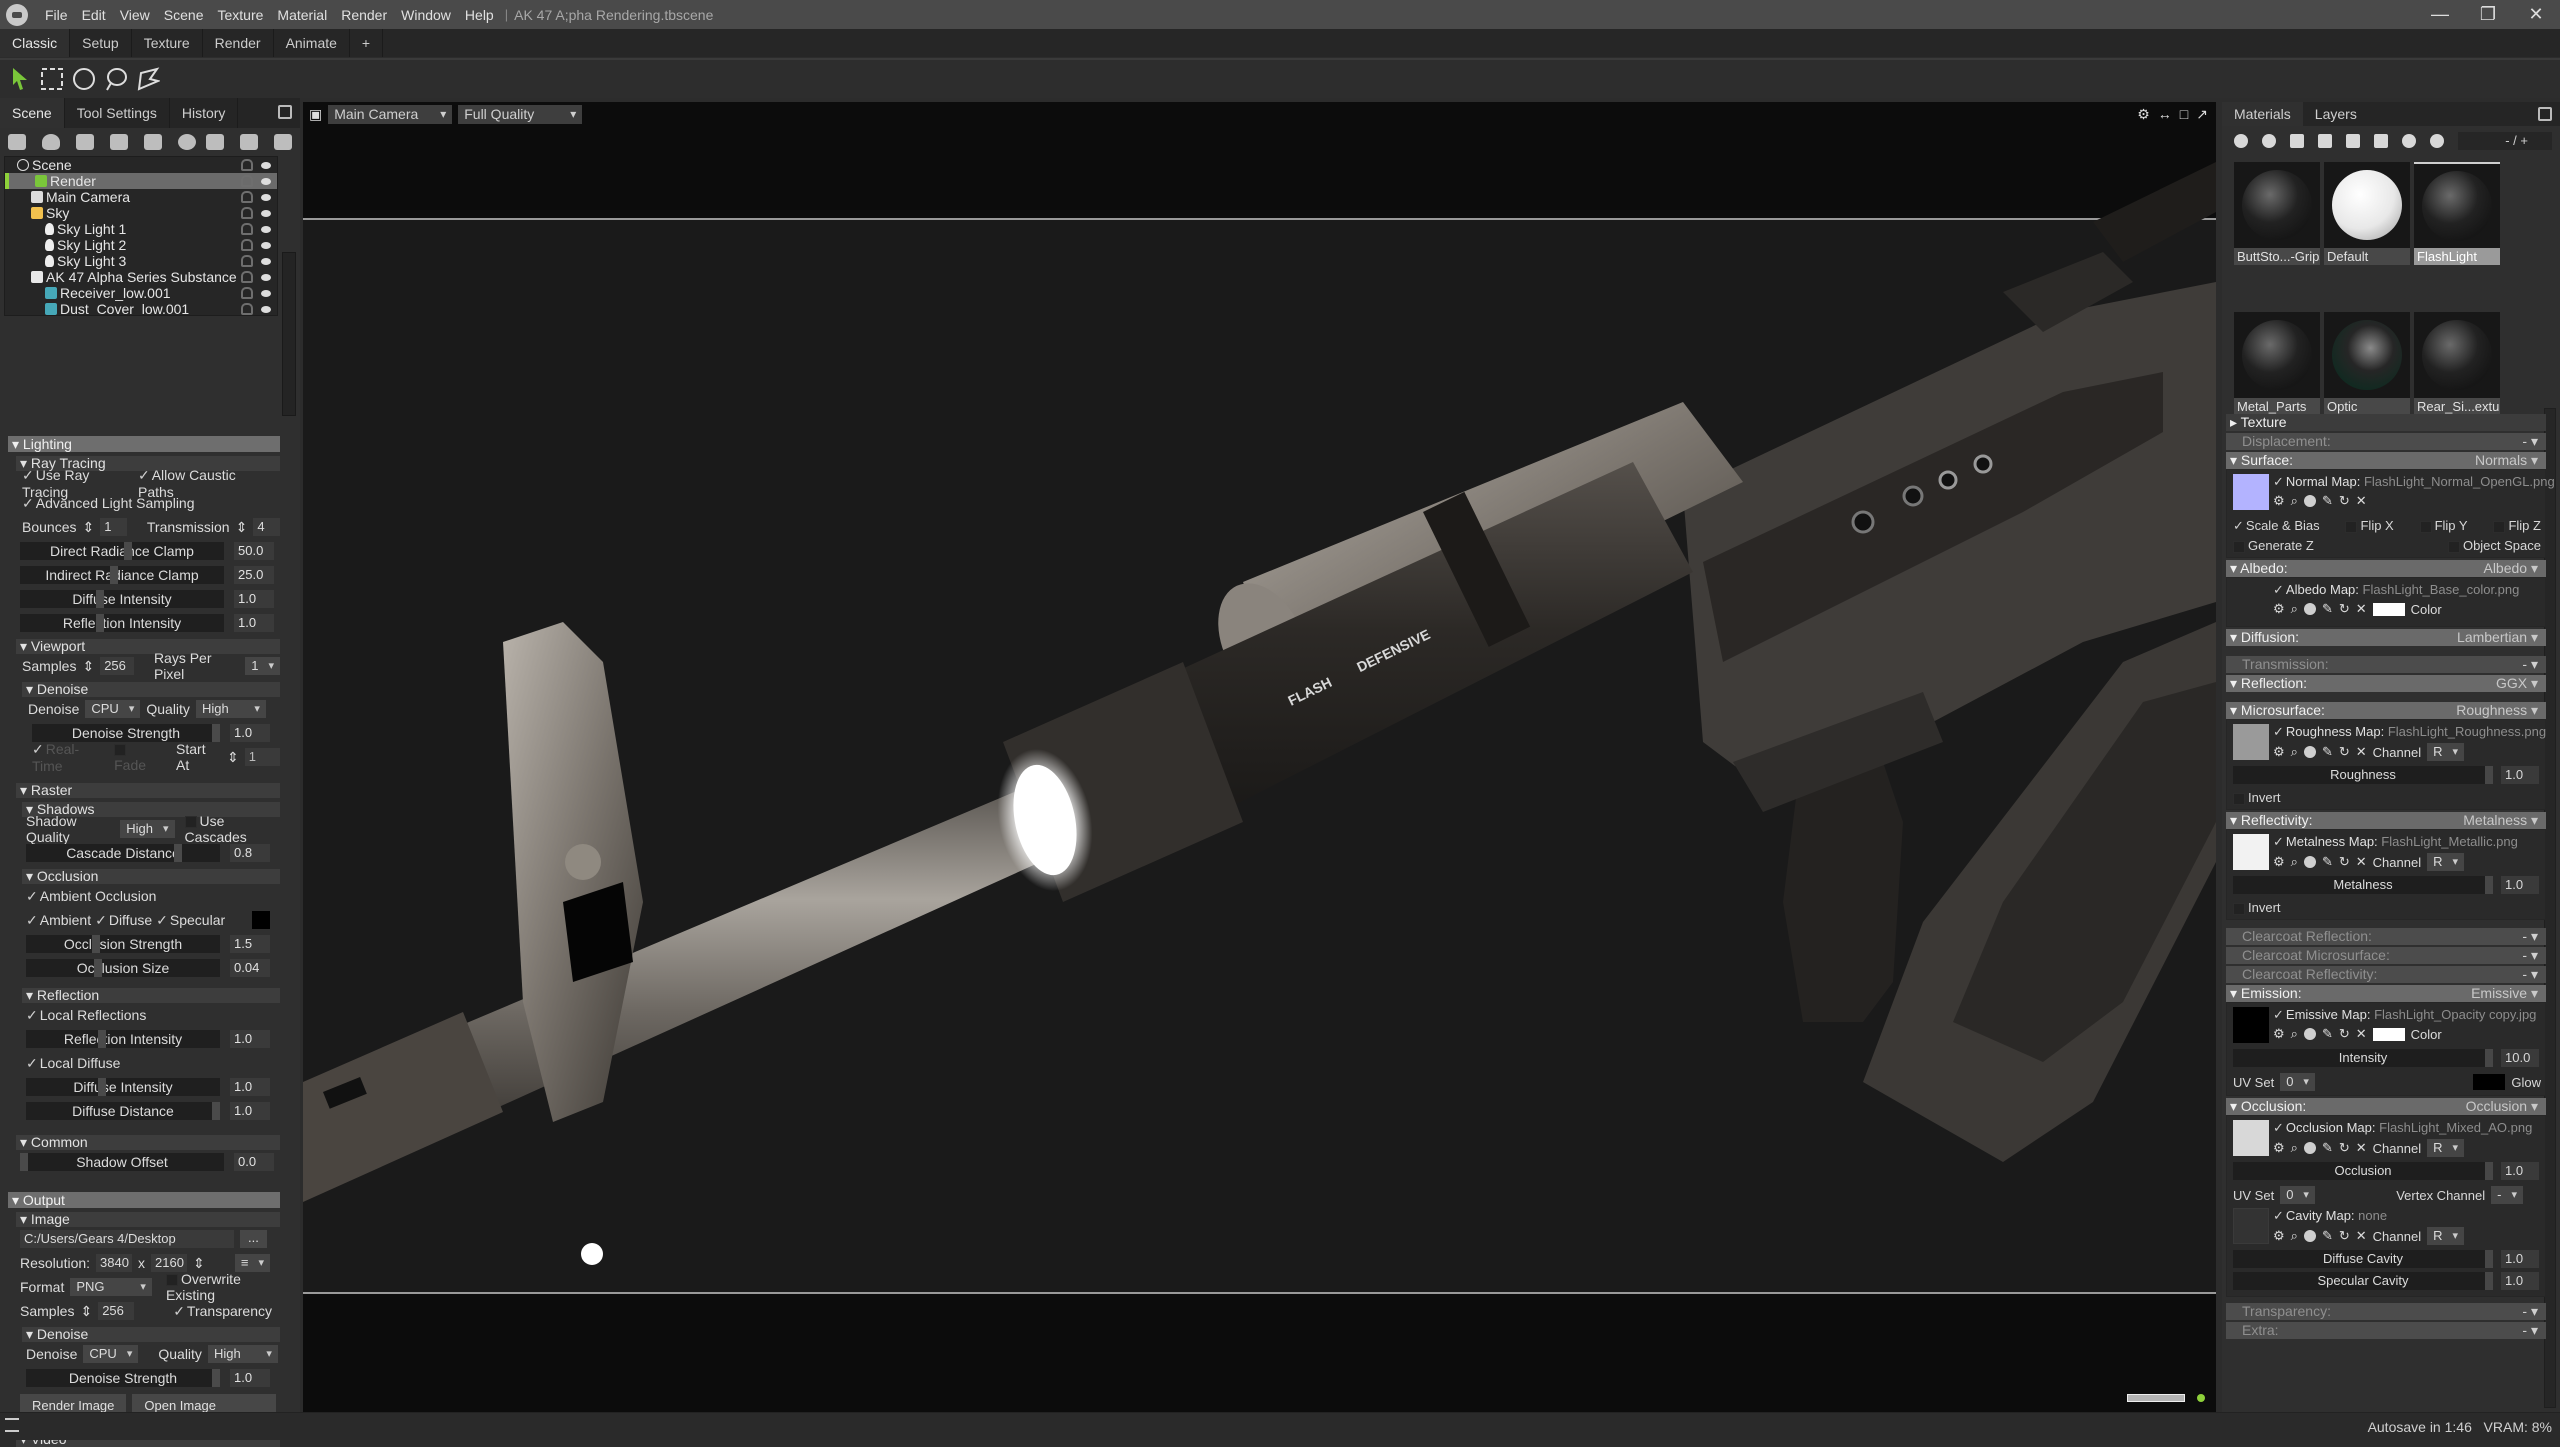 The height and width of the screenshot is (1447, 2560). I want to click on albedo-map-thumbnail, so click(2251, 600).